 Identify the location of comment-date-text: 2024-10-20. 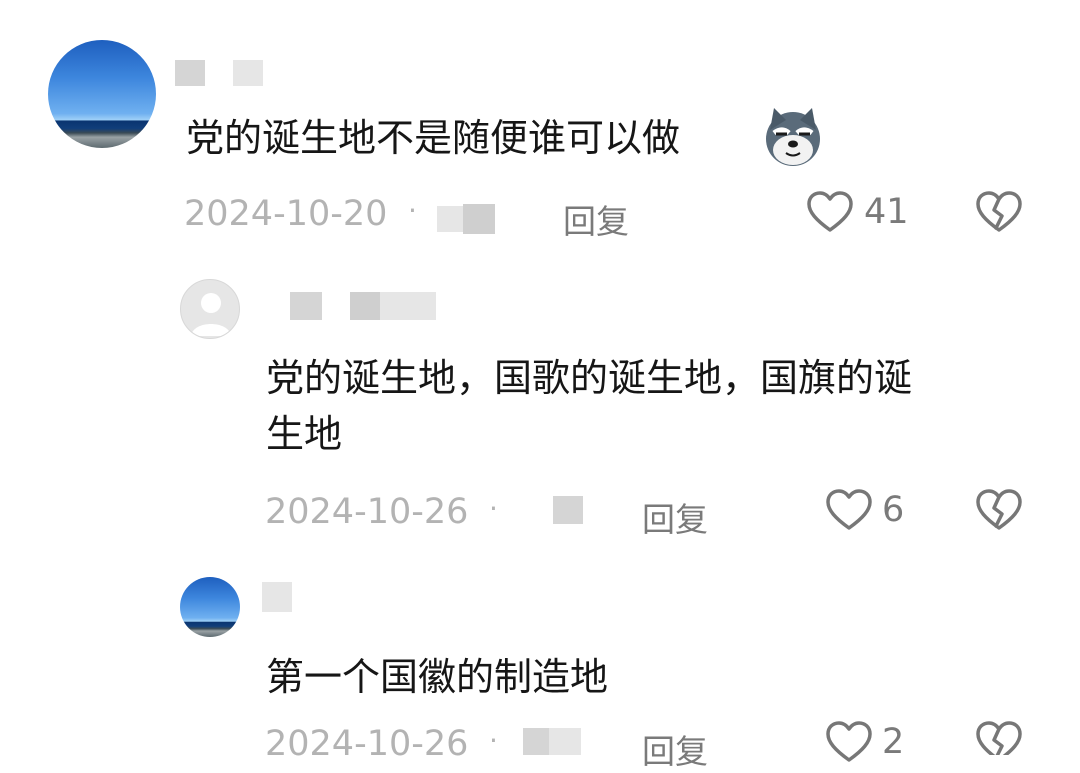
(286, 214).